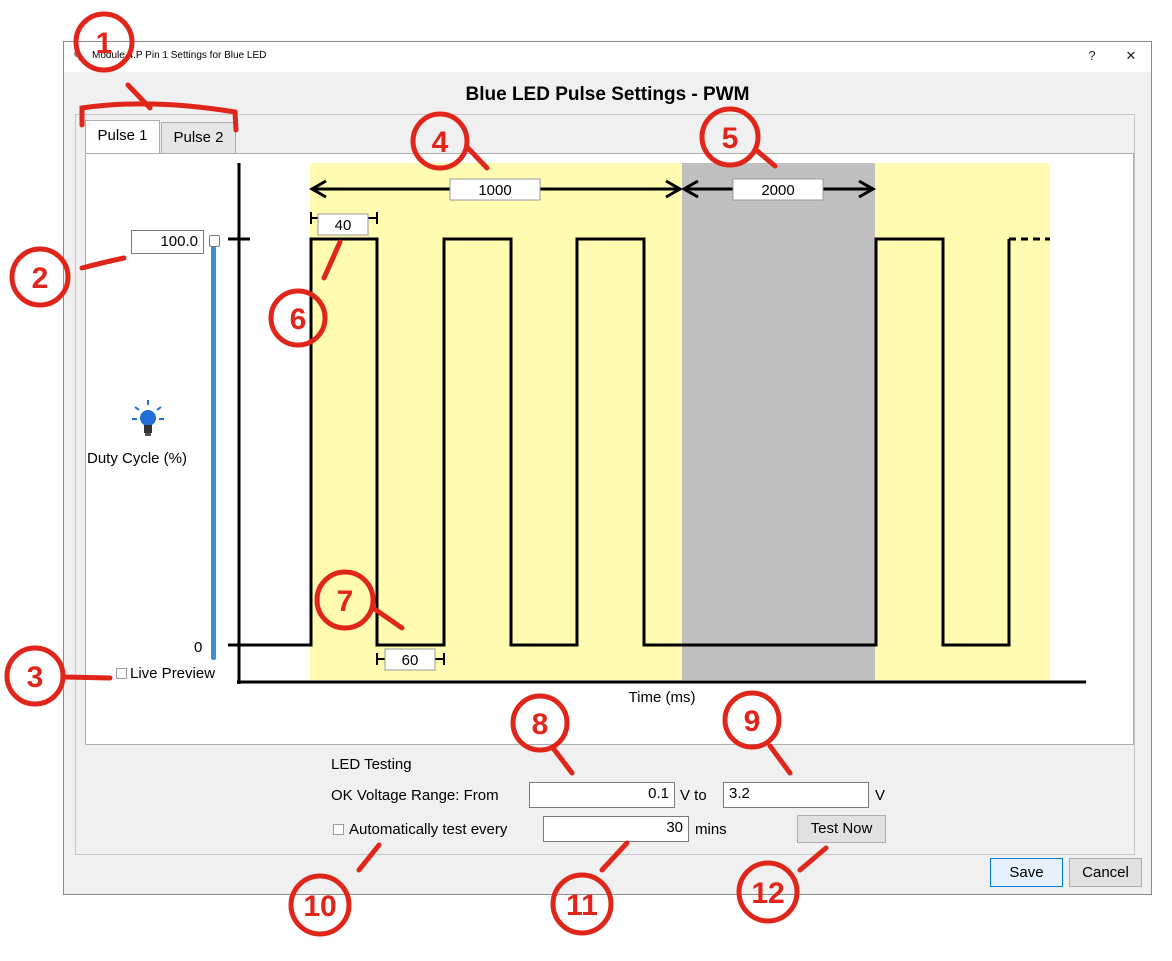 The width and height of the screenshot is (1172, 961). Describe the element at coordinates (371, 764) in the screenshot. I see `led-testing-title: LED Testing` at that location.